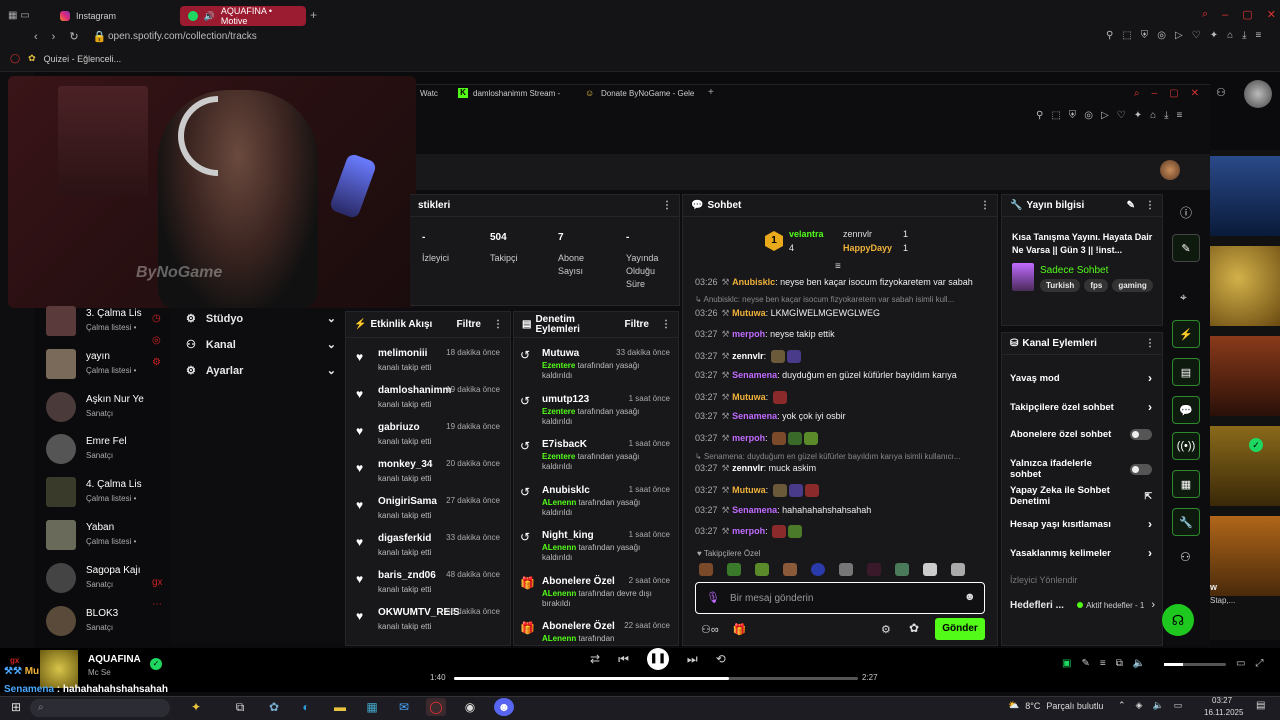 Image resolution: width=1280 pixels, height=720 pixels. Describe the element at coordinates (156, 664) in the screenshot. I see `liked-icon: ✓` at that location.